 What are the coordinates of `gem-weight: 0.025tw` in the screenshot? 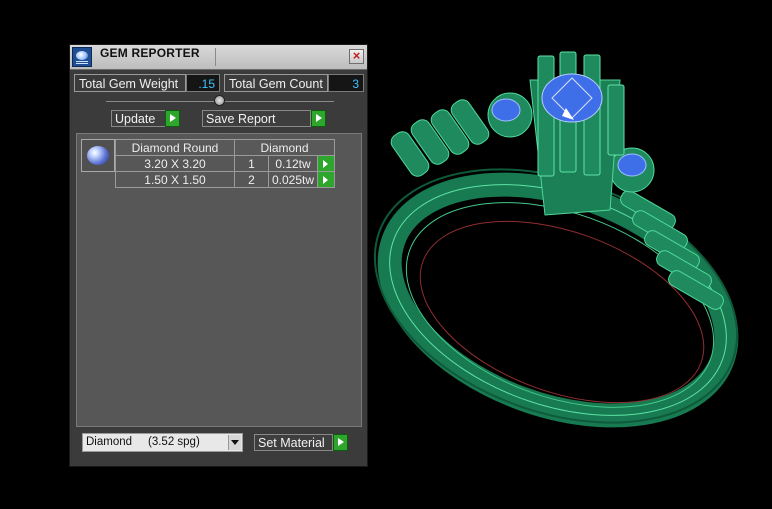 It's located at (293, 179).